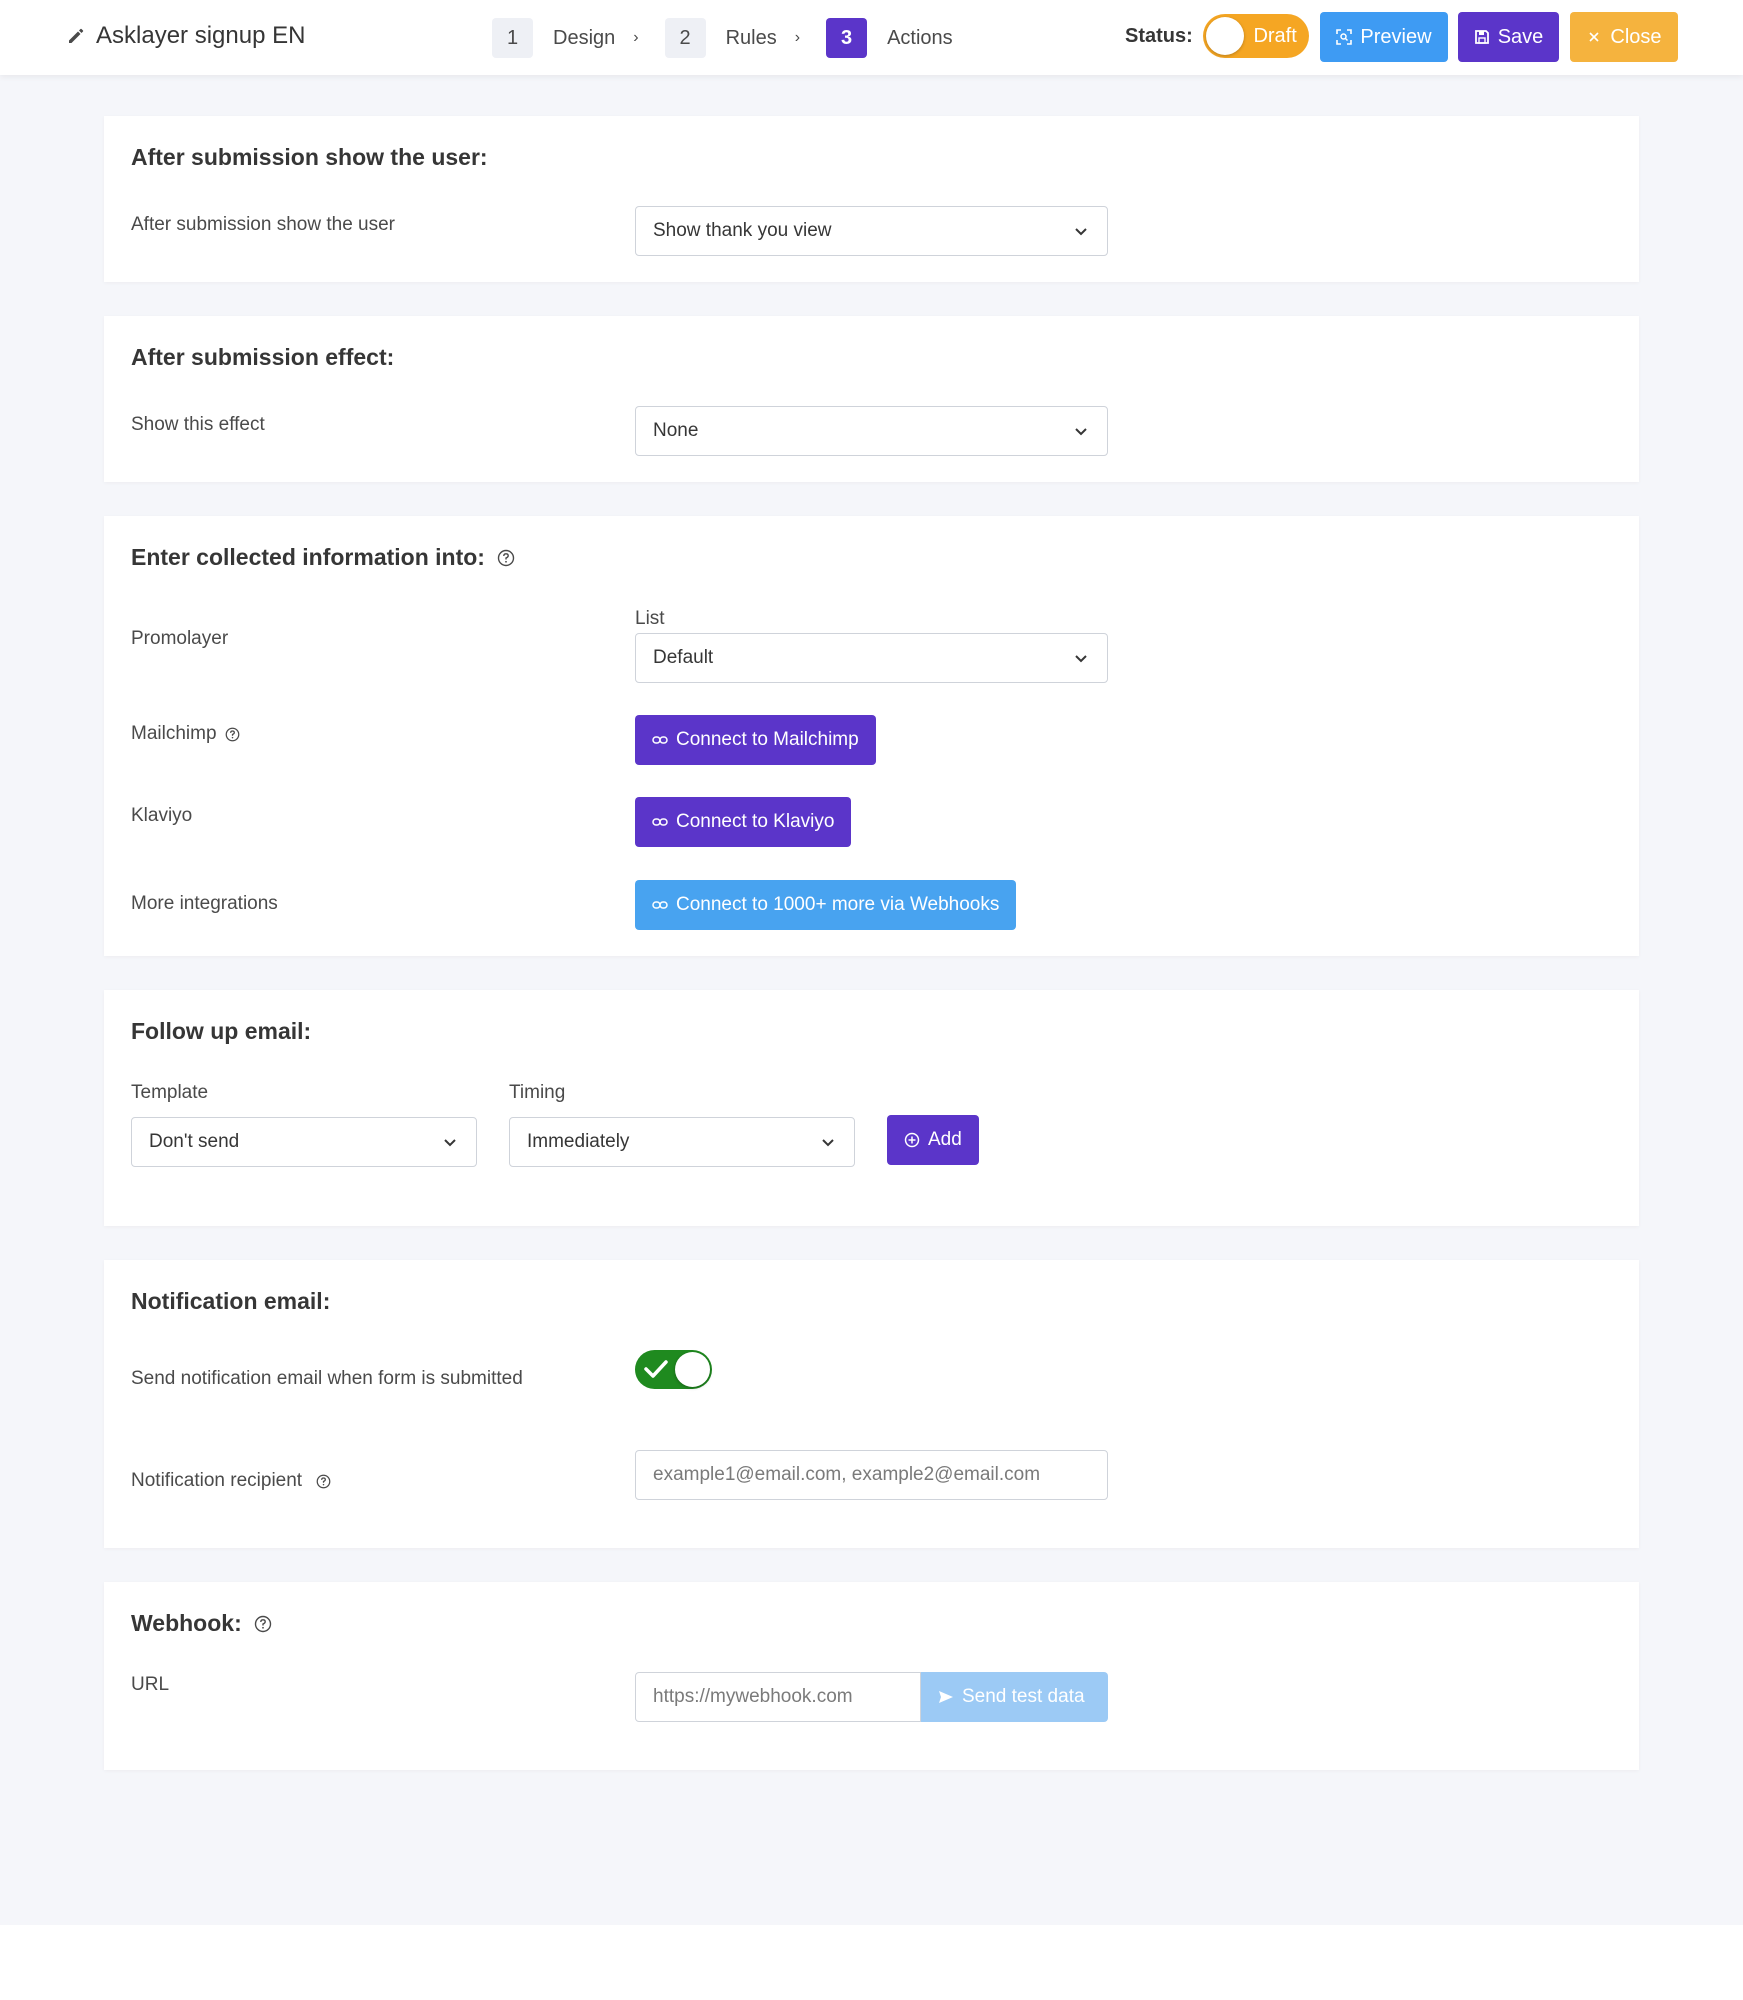  Describe the element at coordinates (201, 35) in the screenshot. I see `page-title: Asklayer signup EN` at that location.